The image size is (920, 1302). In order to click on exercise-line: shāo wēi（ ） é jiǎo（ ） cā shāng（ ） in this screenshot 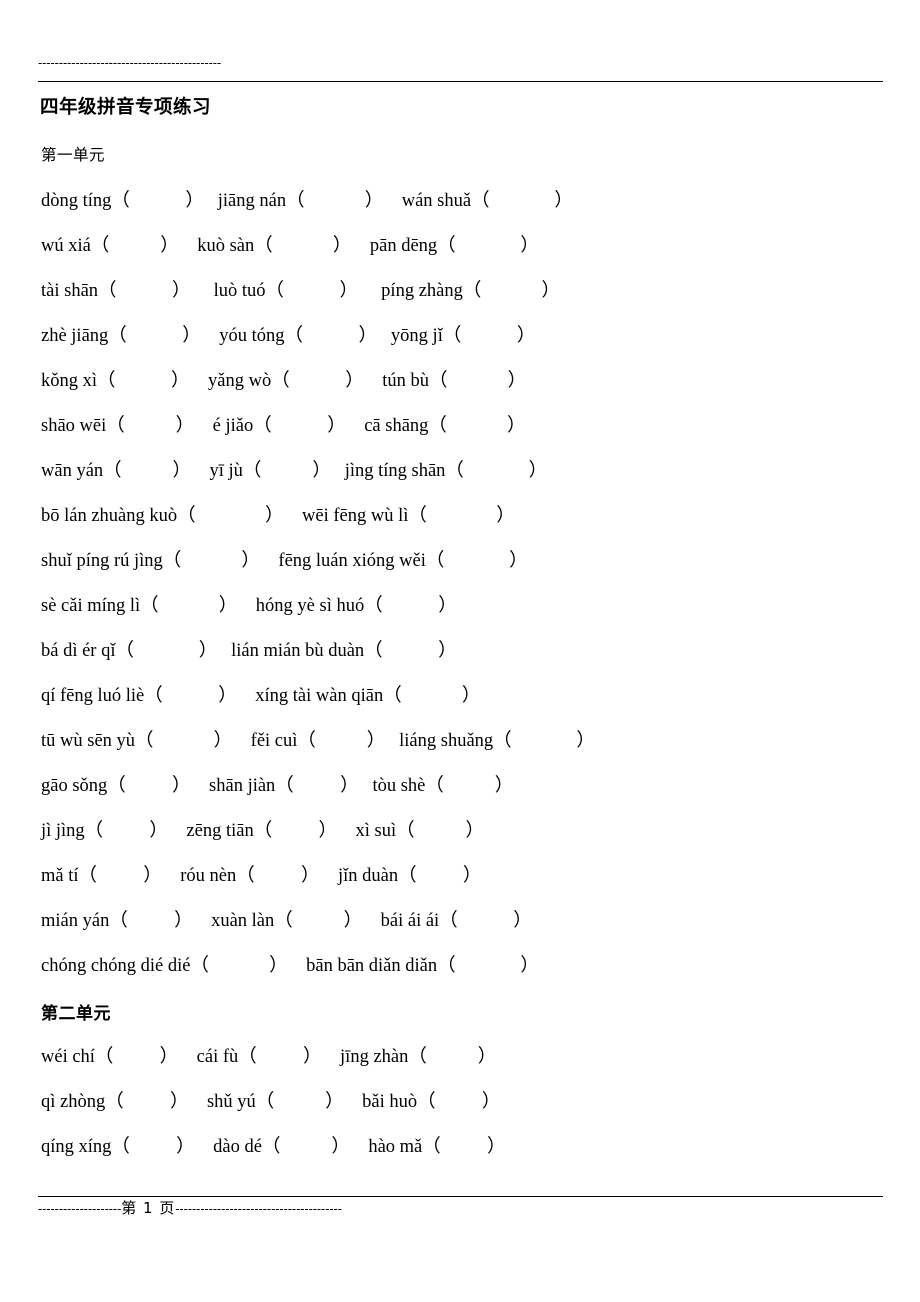, I will do `click(283, 426)`.